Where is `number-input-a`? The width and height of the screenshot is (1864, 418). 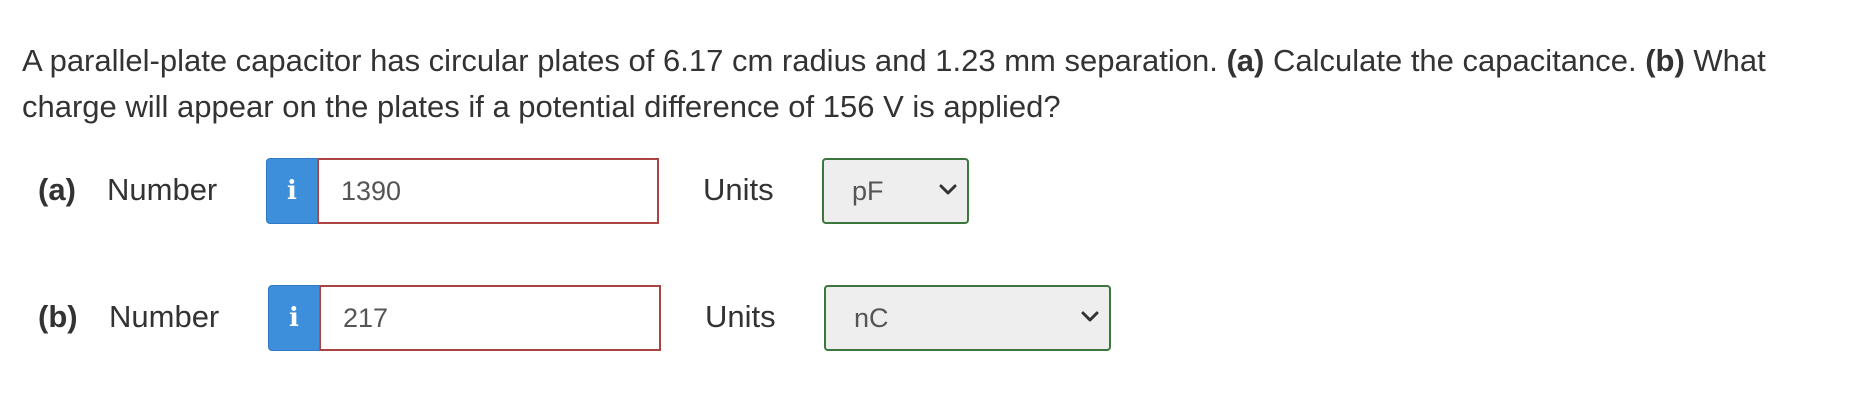 number-input-a is located at coordinates (488, 191).